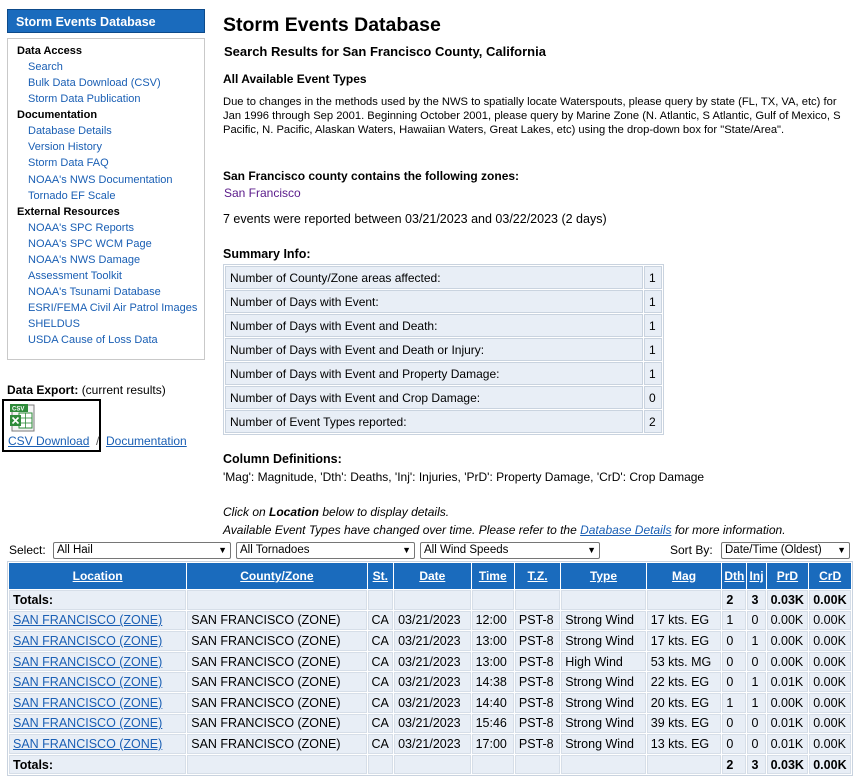 The width and height of the screenshot is (856, 780). I want to click on summary-row-label: Number of Days with Event:, so click(434, 301).